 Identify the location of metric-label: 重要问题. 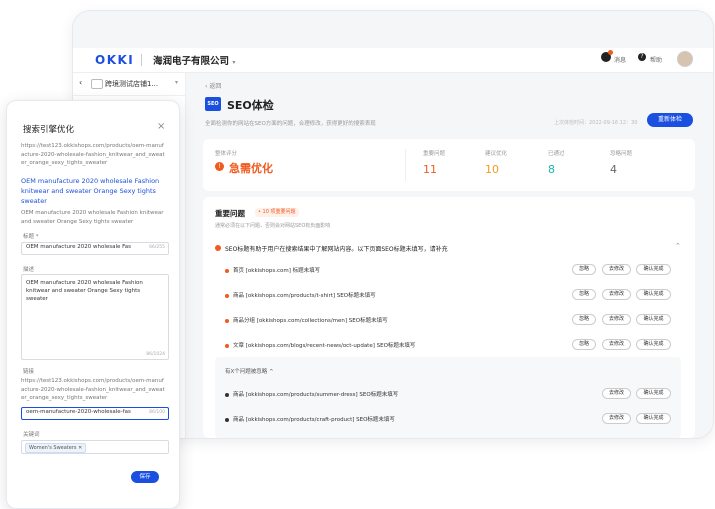
(434, 154).